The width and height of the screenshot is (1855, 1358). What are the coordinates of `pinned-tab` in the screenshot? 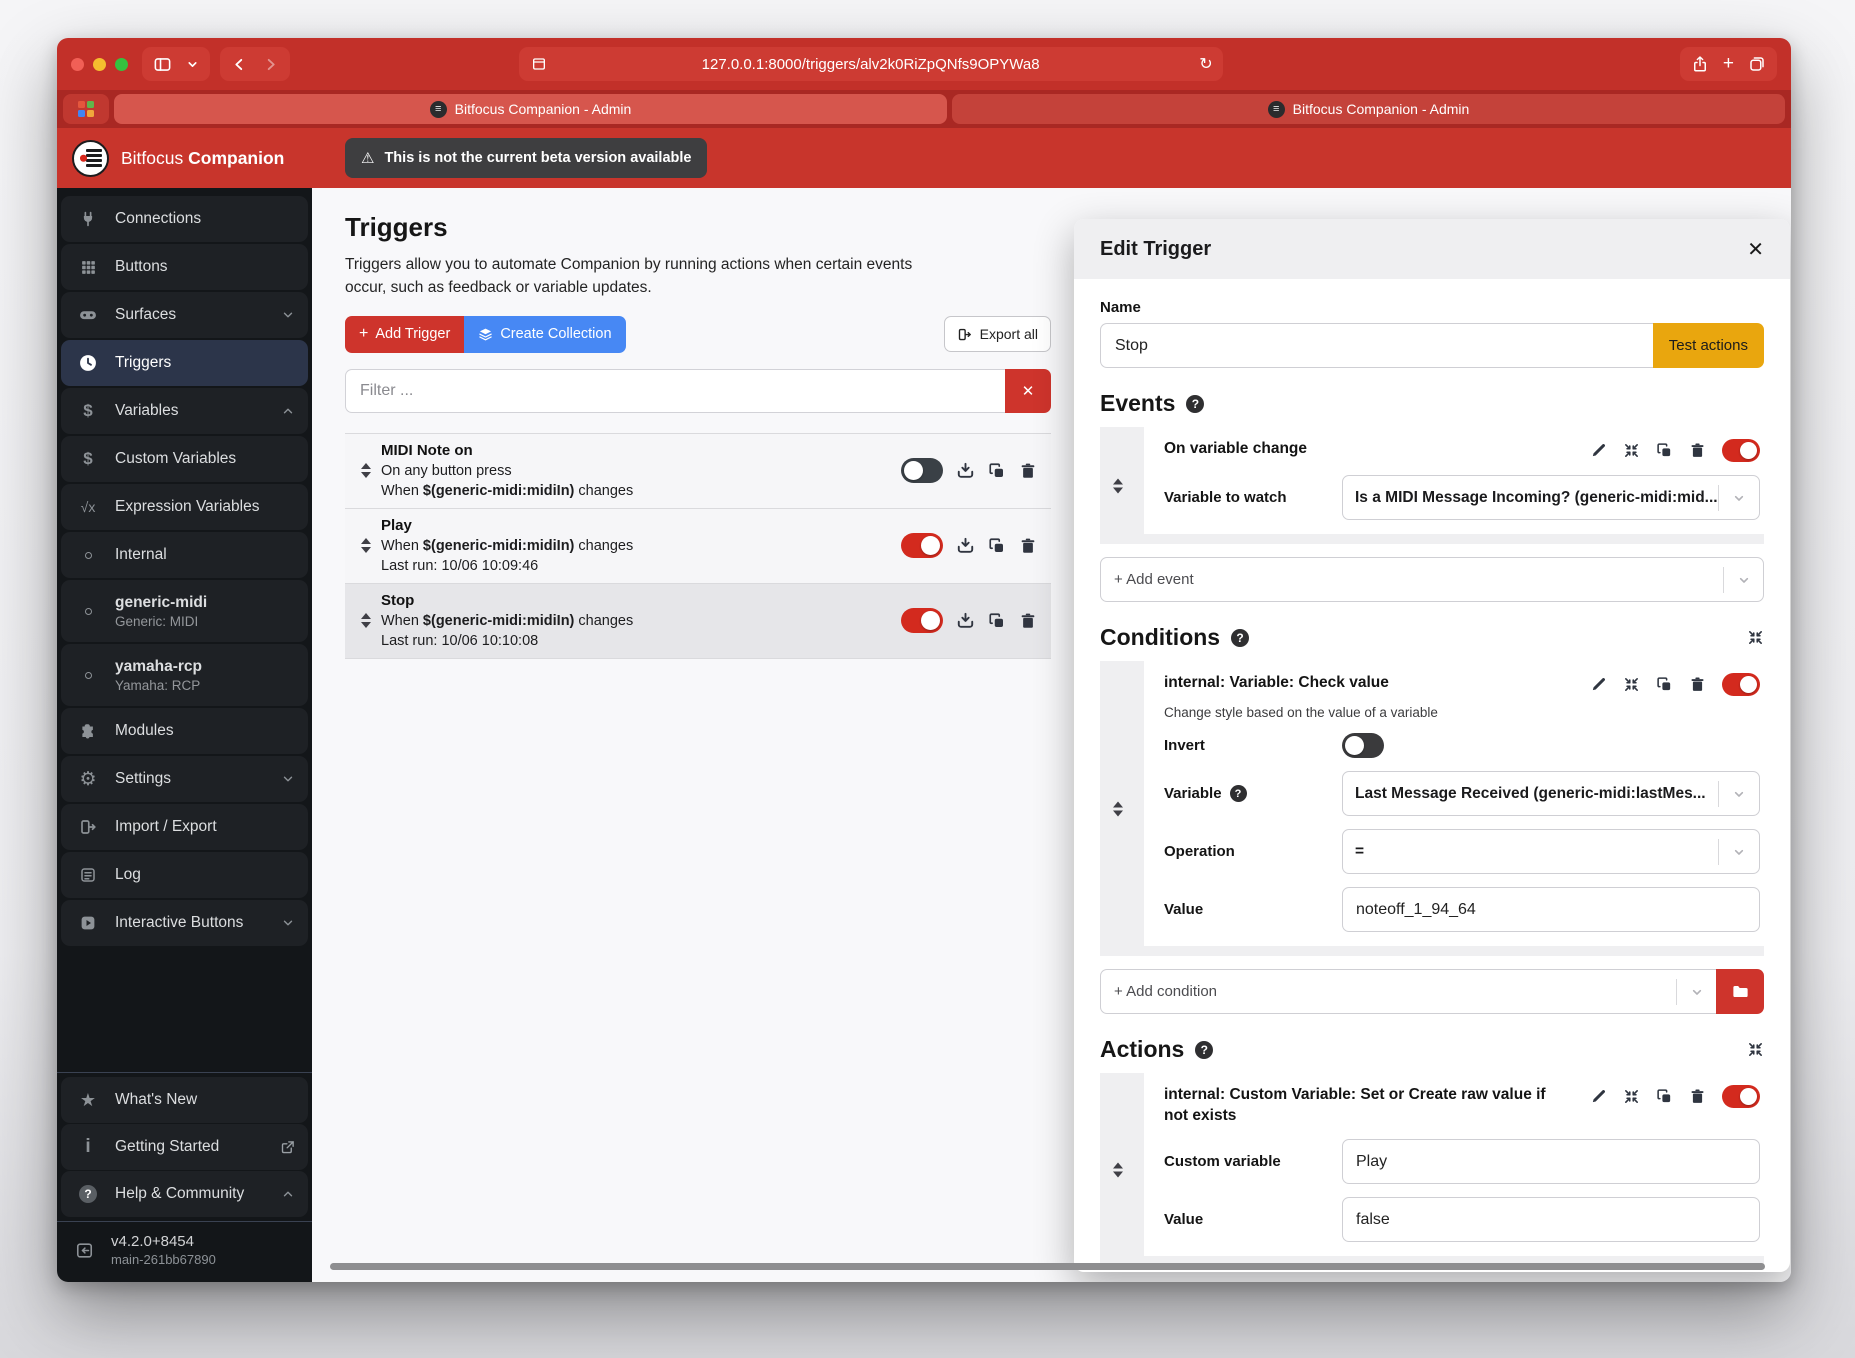 It's located at (86, 109).